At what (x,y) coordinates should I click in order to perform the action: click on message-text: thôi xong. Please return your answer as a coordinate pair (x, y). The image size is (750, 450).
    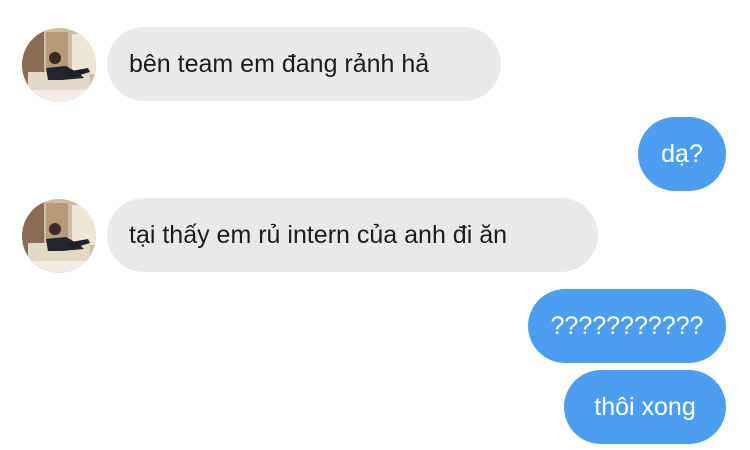
    Looking at the image, I should click on (645, 406).